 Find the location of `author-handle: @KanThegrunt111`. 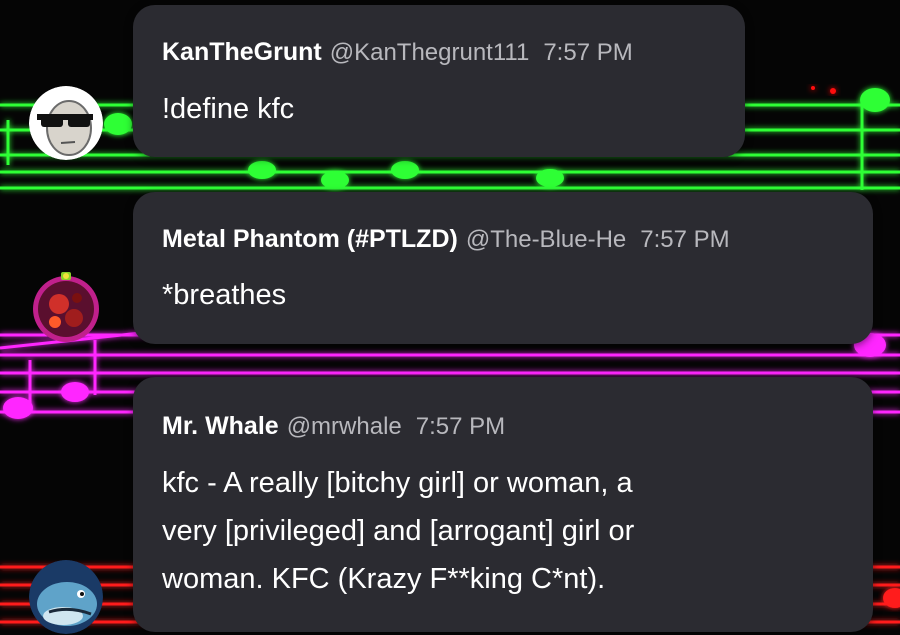

author-handle: @KanThegrunt111 is located at coordinates (430, 53).